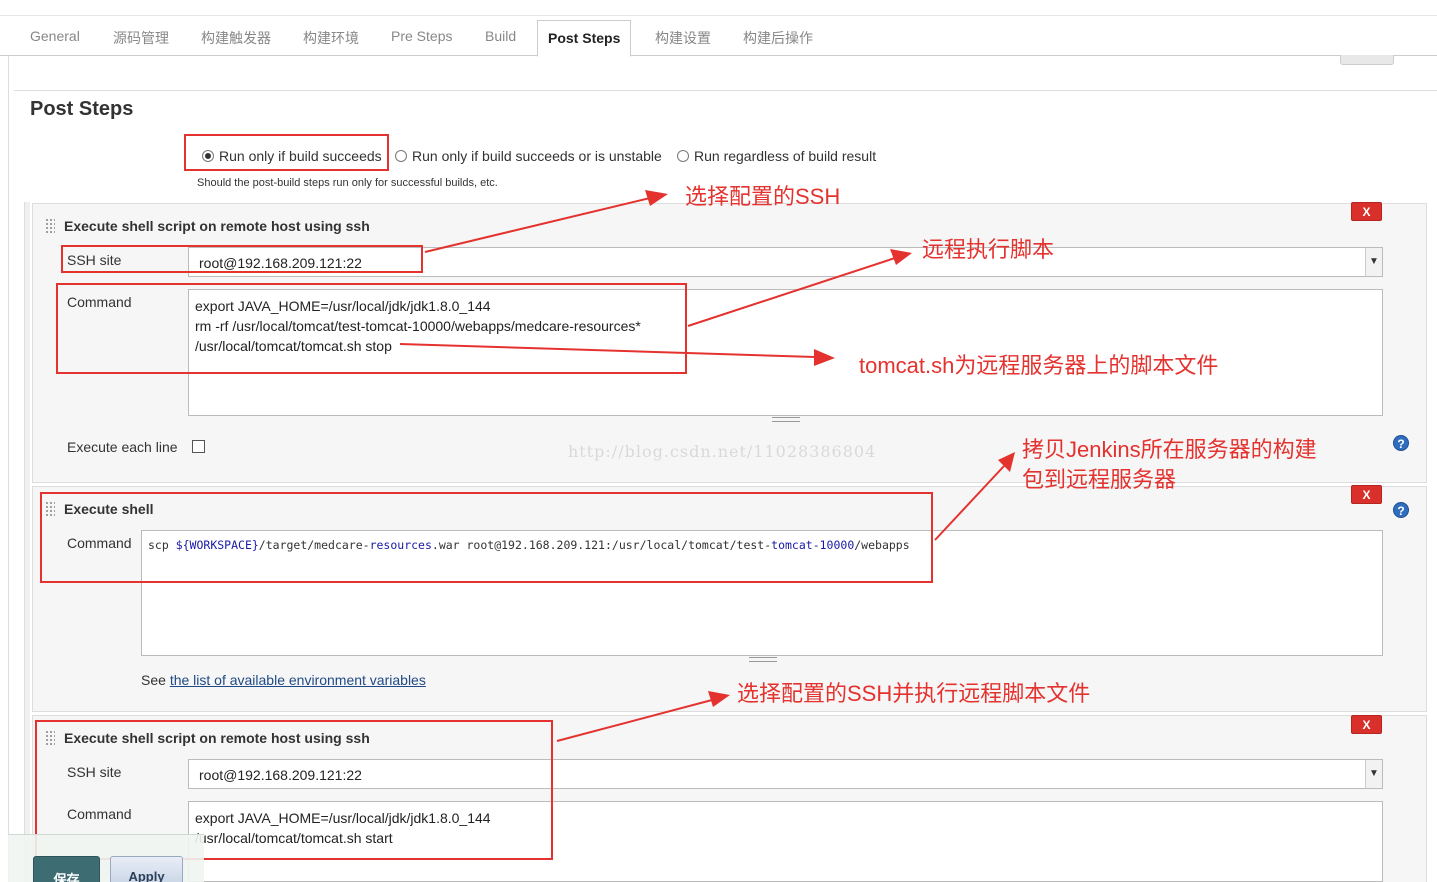 Image resolution: width=1437 pixels, height=882 pixels. I want to click on annotation-tomcat-script: tomcat.sh为远程服务器上的脚本文件, so click(1039, 365).